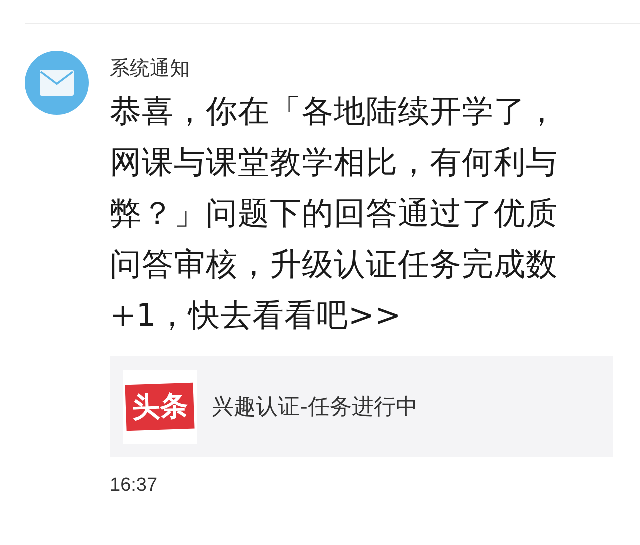 Image resolution: width=640 pixels, height=545 pixels. What do you see at coordinates (160, 406) in the screenshot?
I see `logo: 头条` at bounding box center [160, 406].